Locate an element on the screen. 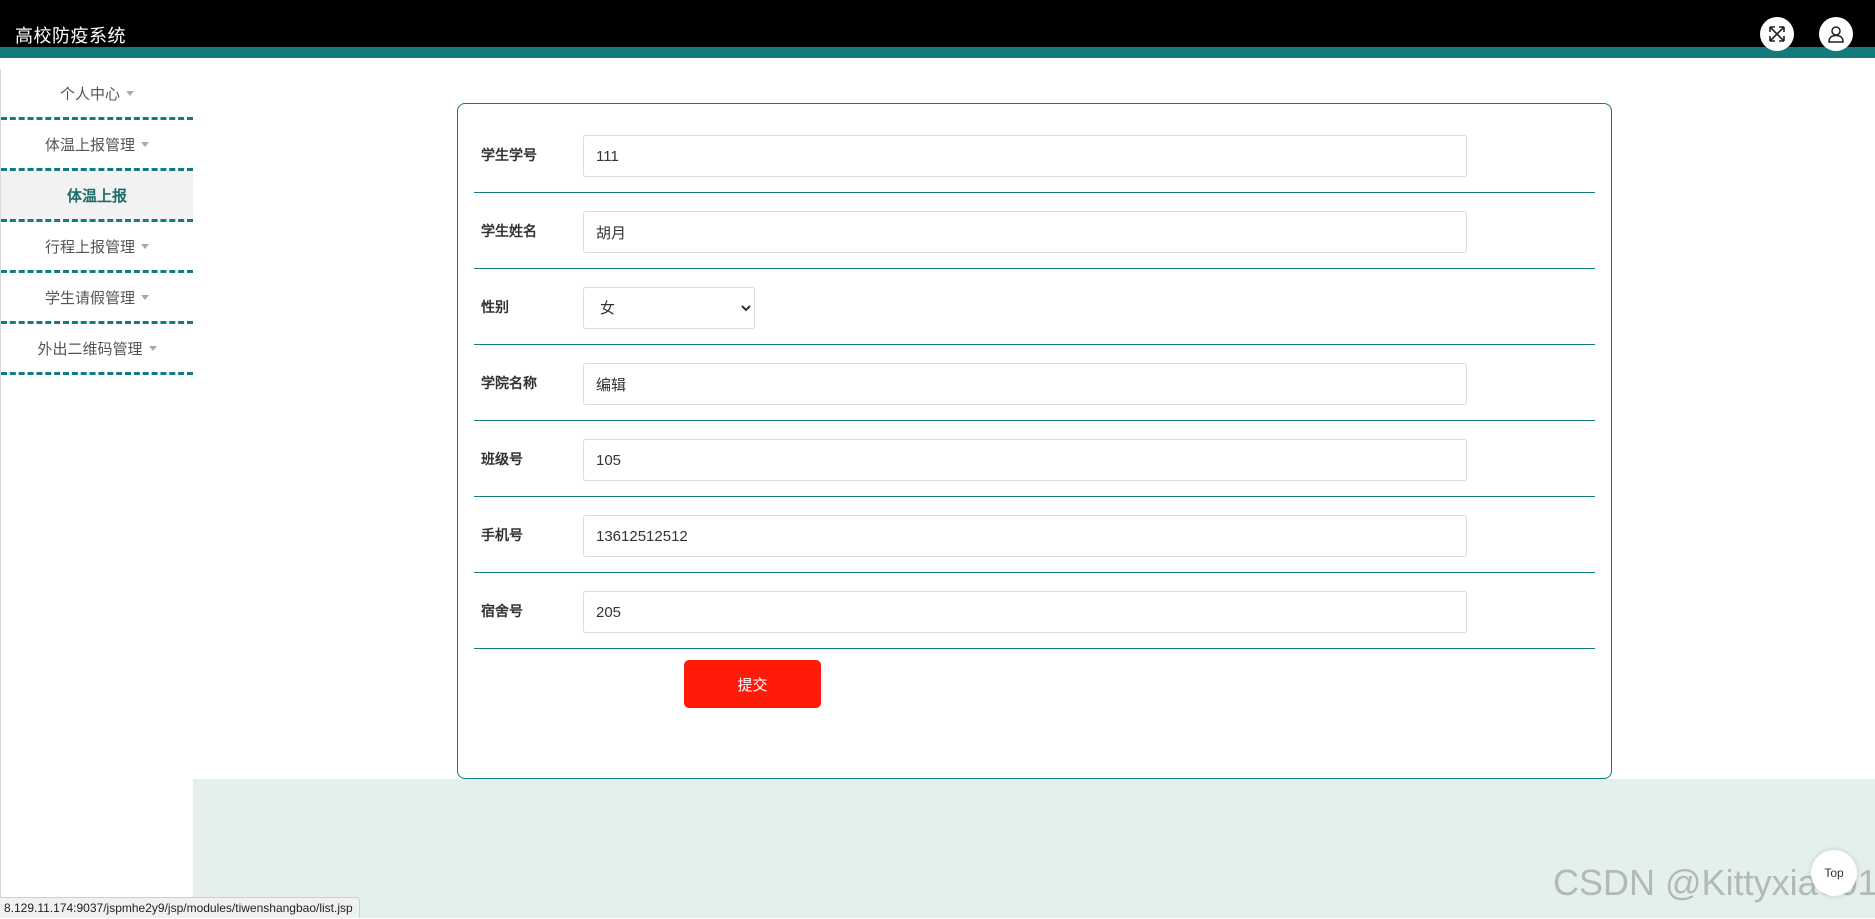  field-label: 学院名称 is located at coordinates (509, 383).